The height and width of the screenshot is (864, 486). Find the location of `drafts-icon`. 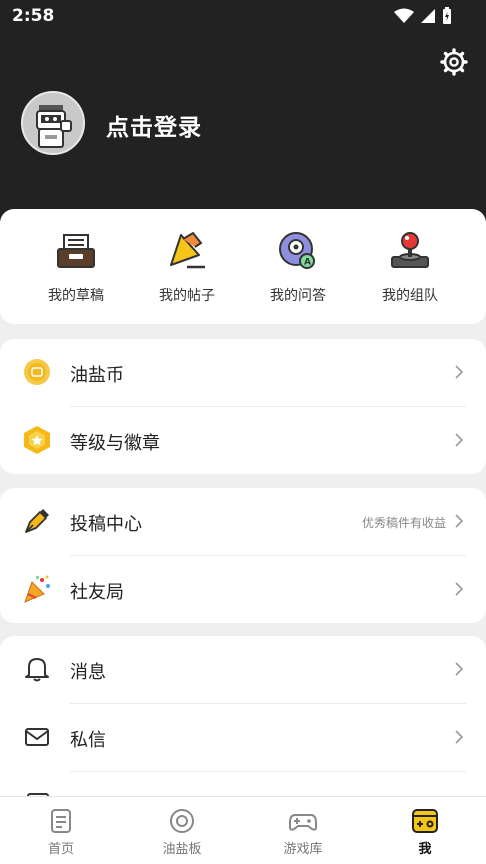

drafts-icon is located at coordinates (76, 251).